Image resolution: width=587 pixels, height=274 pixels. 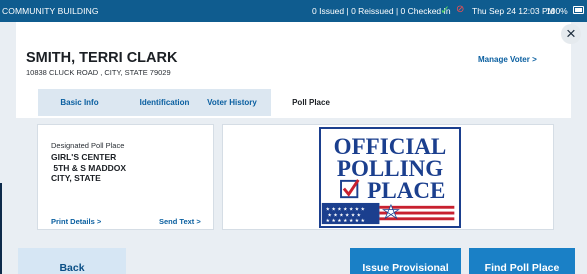 What do you see at coordinates (72, 261) in the screenshot?
I see `back-button: Back` at bounding box center [72, 261].